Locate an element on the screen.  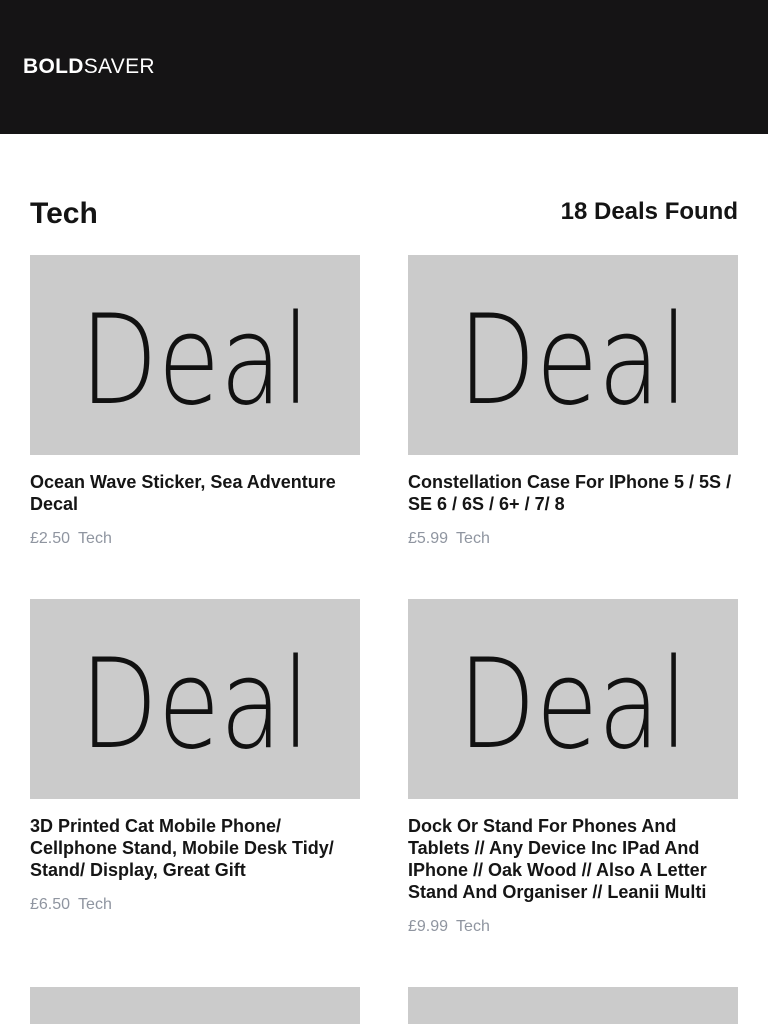
logo-light-text: SAVER is located at coordinates (119, 66).